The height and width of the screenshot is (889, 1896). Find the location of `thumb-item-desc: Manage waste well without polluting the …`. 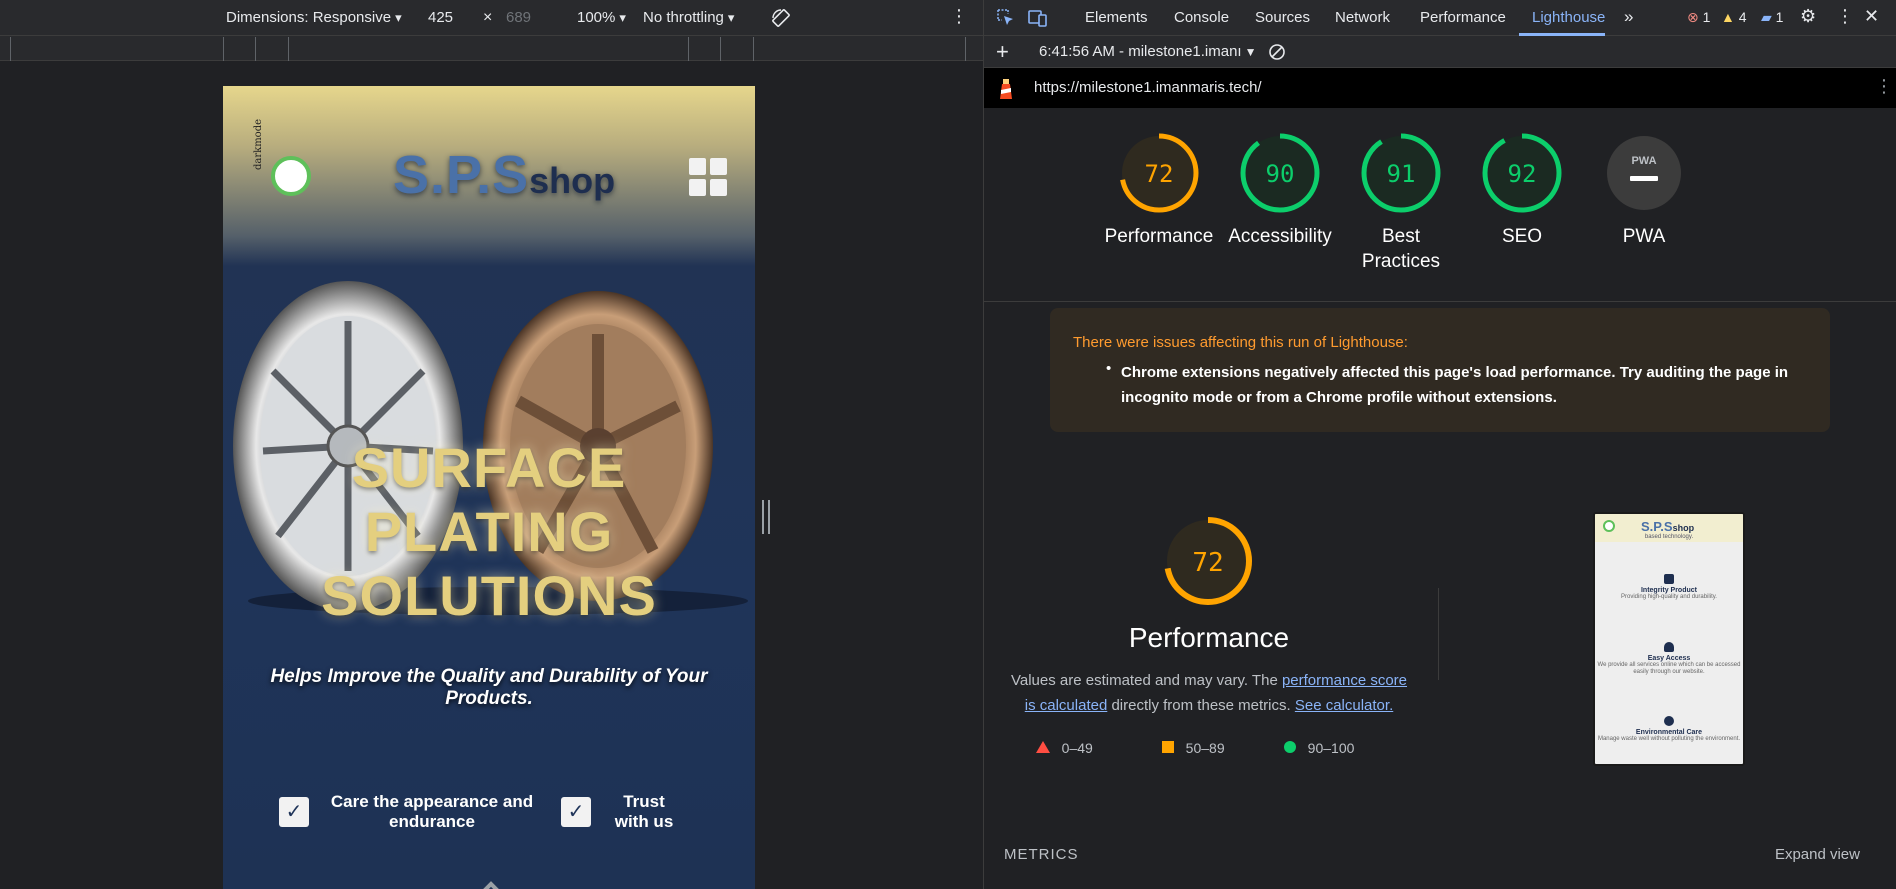

thumb-item-desc: Manage waste well without polluting the … is located at coordinates (1669, 739).